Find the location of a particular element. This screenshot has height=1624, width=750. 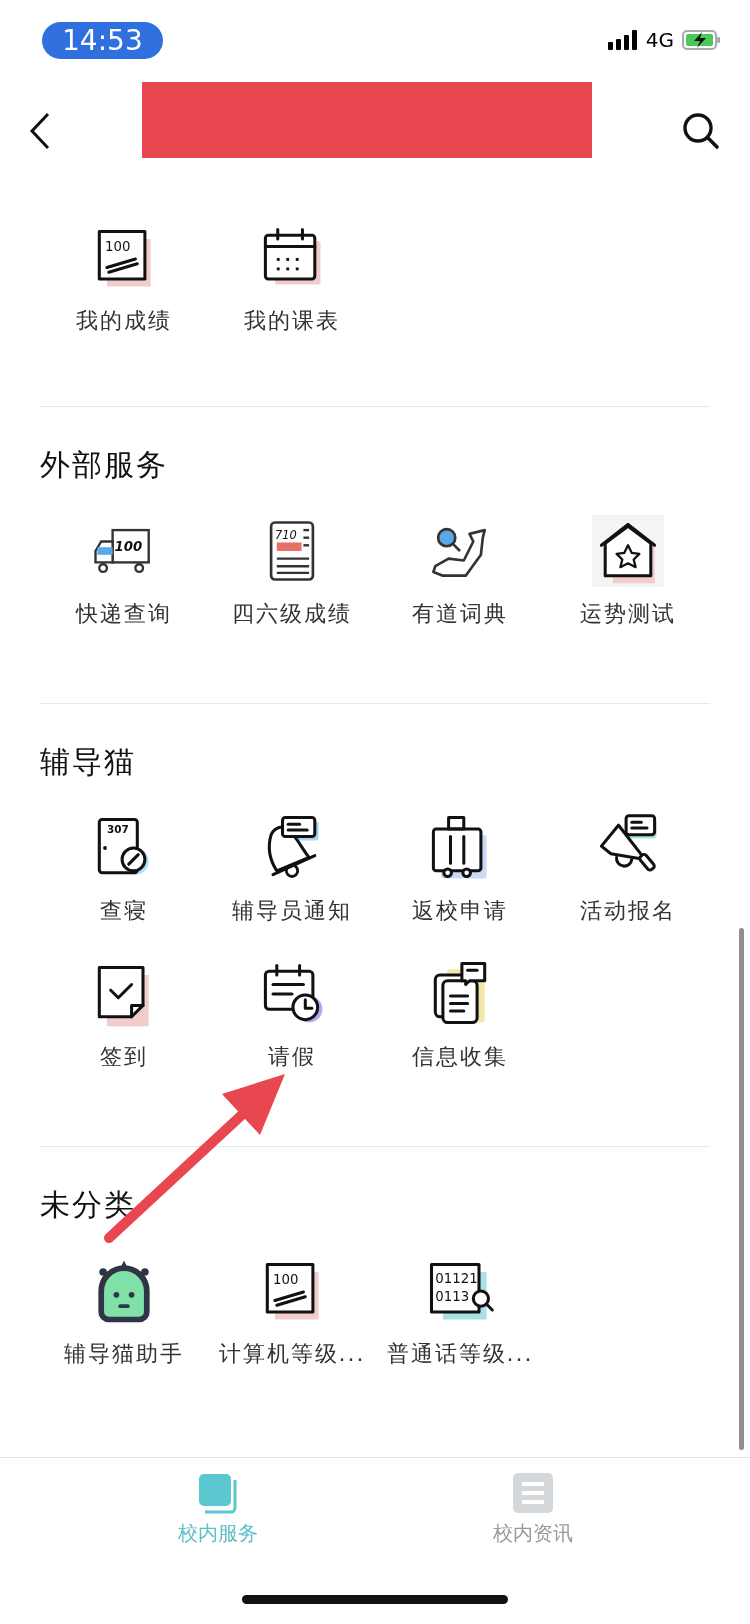

service-item: 签到 is located at coordinates (124, 1015).